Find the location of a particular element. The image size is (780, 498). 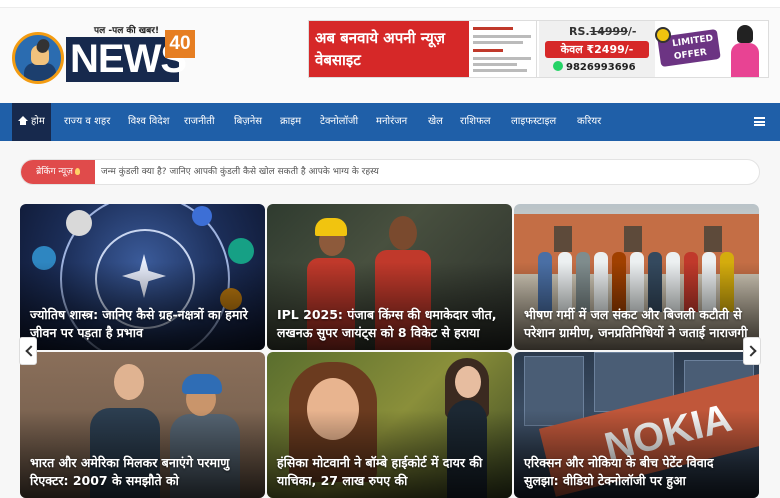

slider-prev-arrow is located at coordinates (28, 351).